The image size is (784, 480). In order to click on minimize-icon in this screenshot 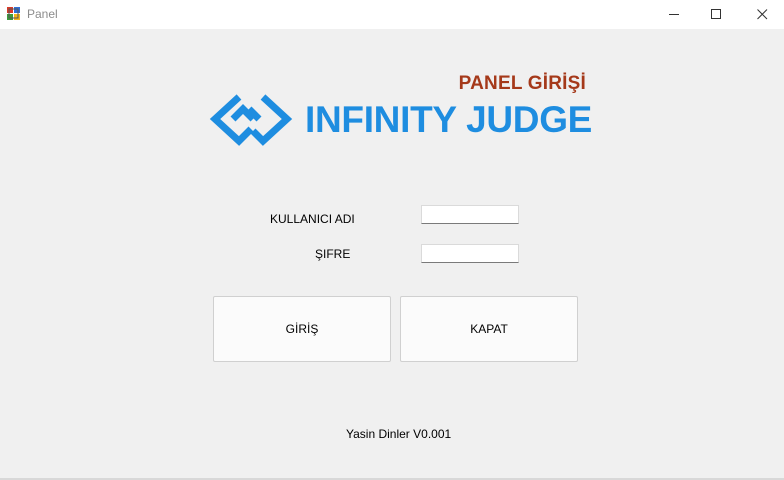, I will do `click(674, 14)`.